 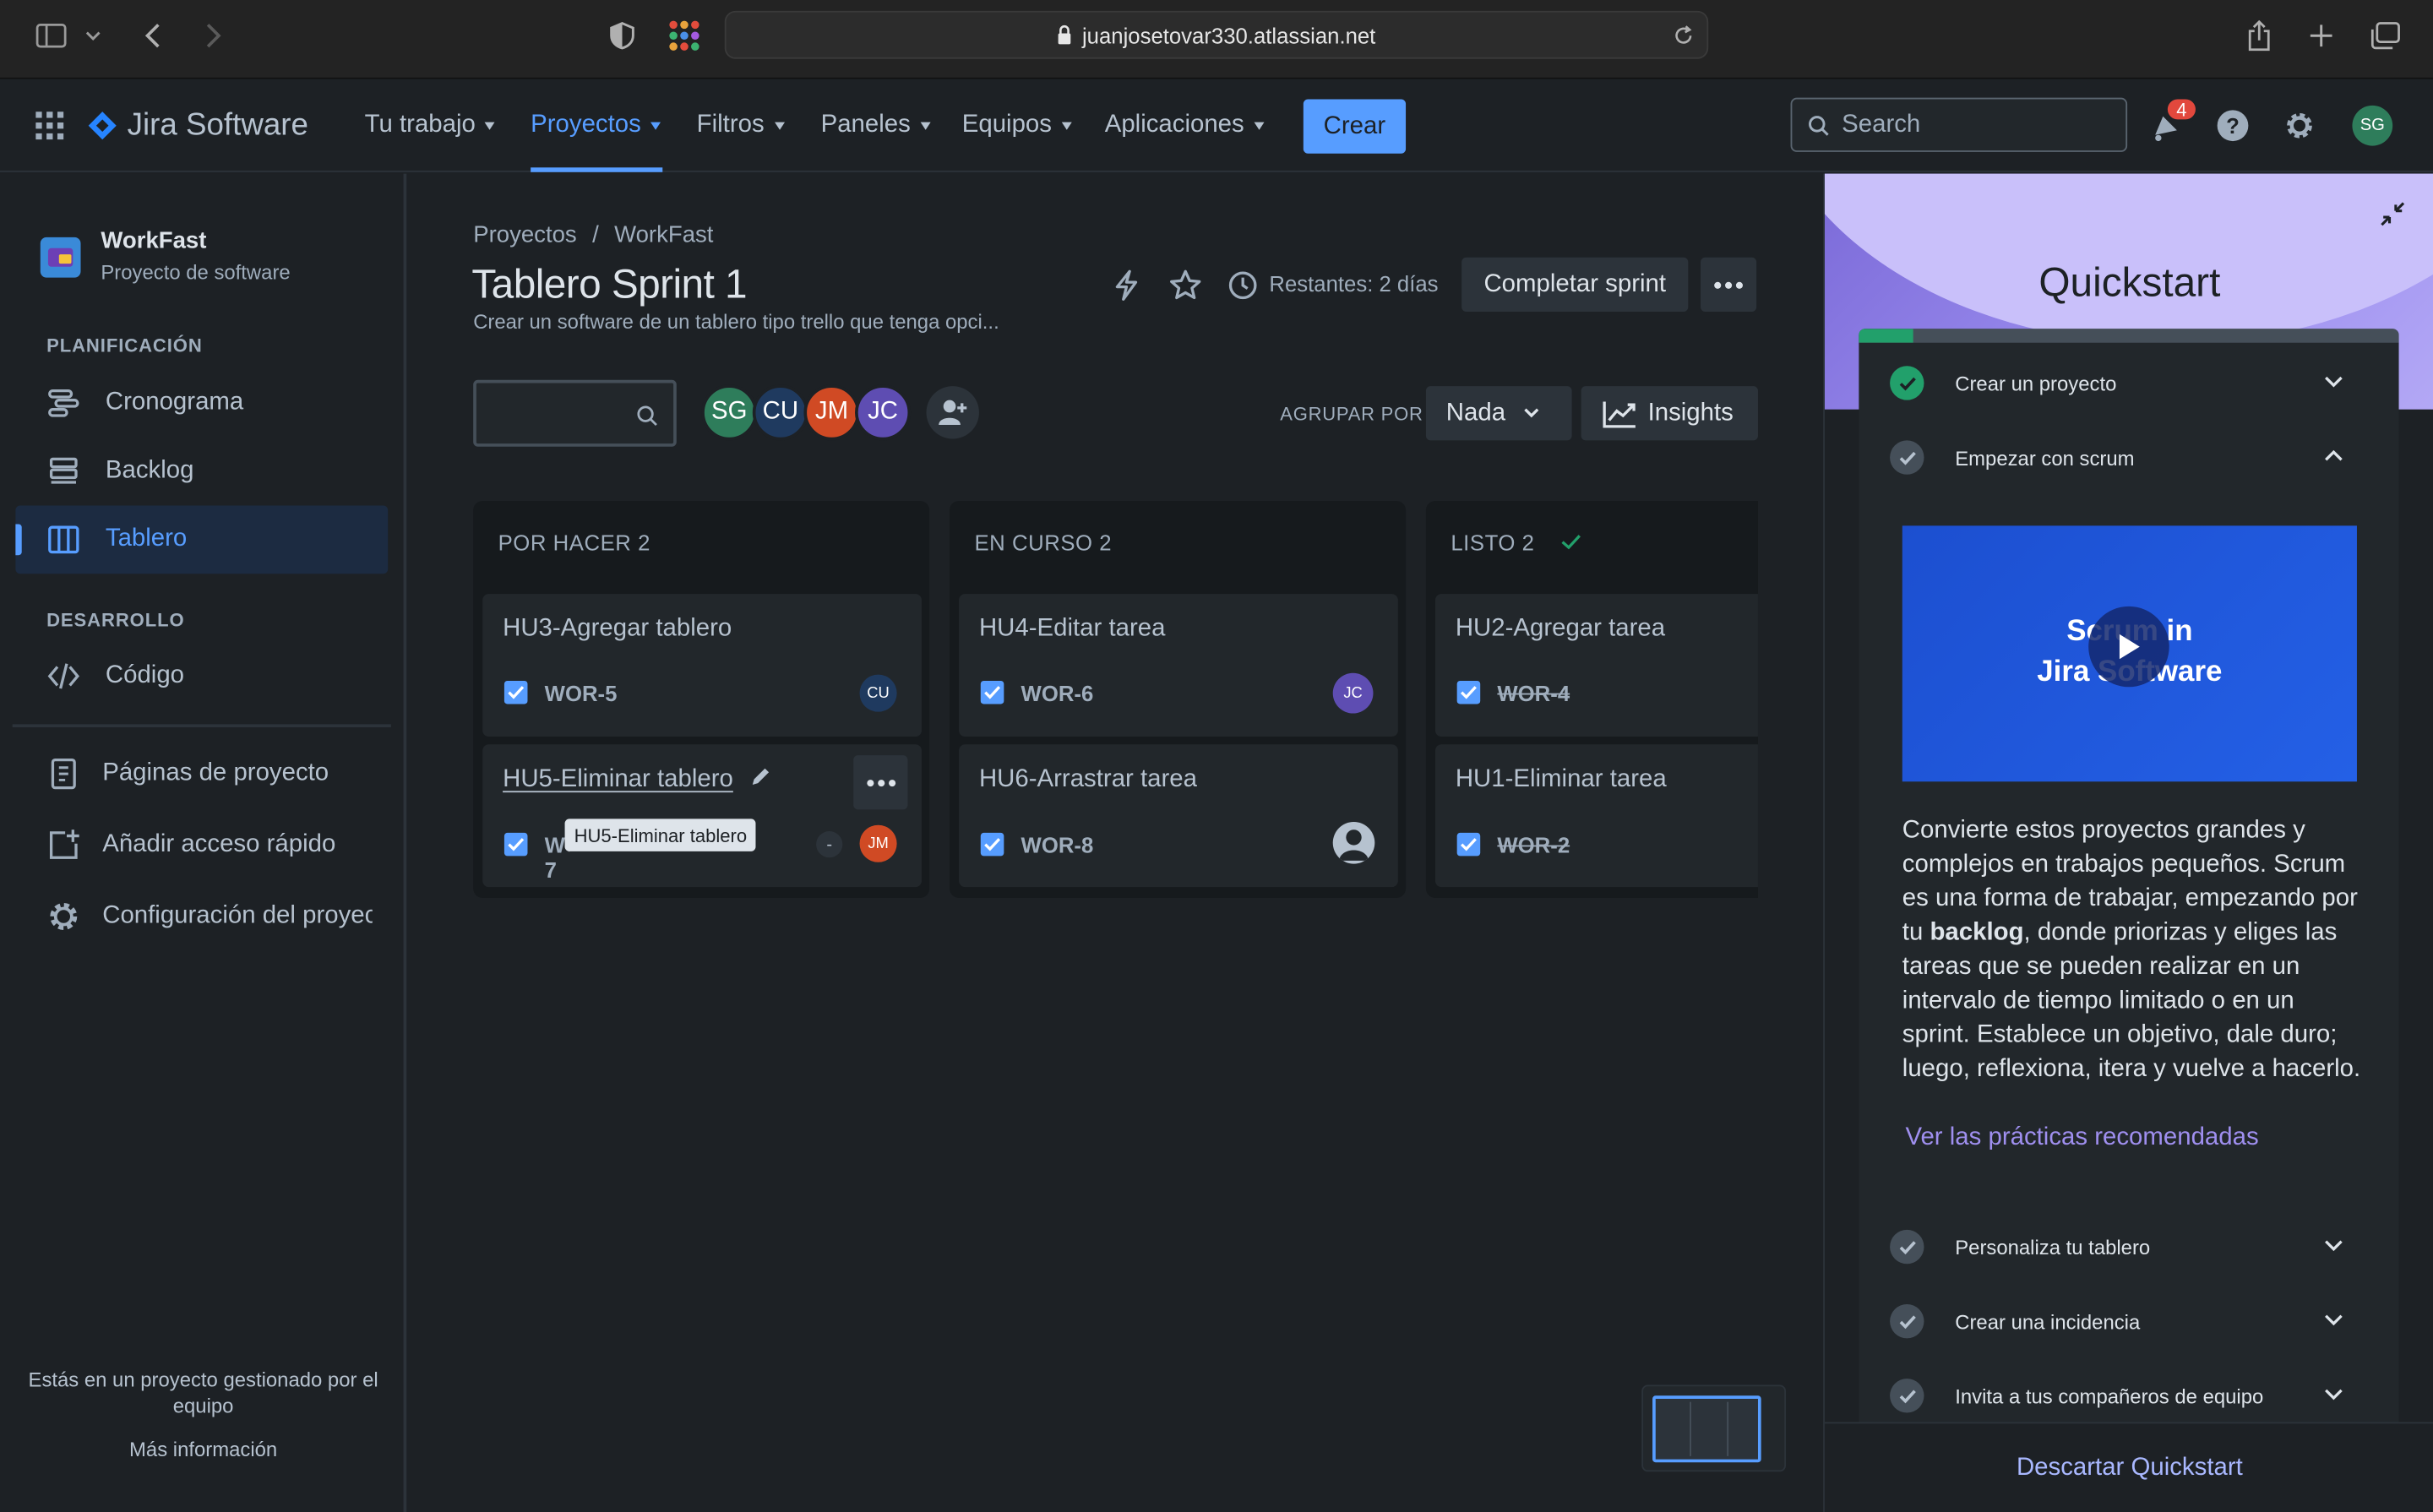 I want to click on nav-proyectos: Proyectos ▾, so click(x=597, y=126).